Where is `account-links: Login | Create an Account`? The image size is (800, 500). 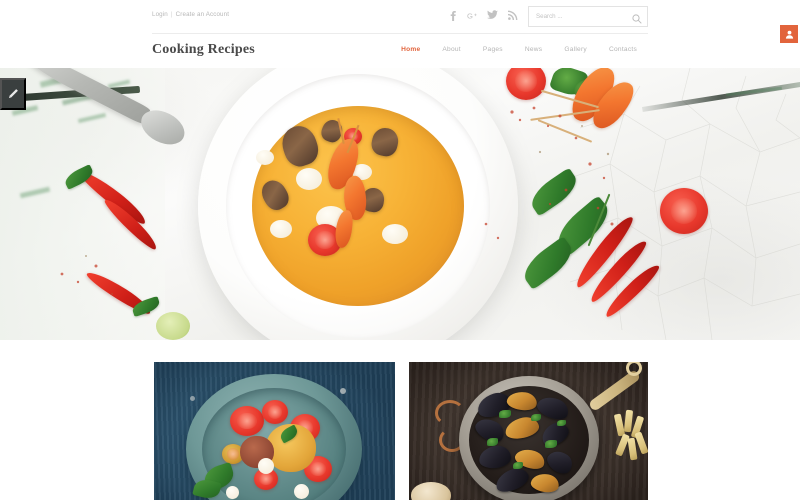
account-links: Login | Create an Account is located at coordinates (190, 14).